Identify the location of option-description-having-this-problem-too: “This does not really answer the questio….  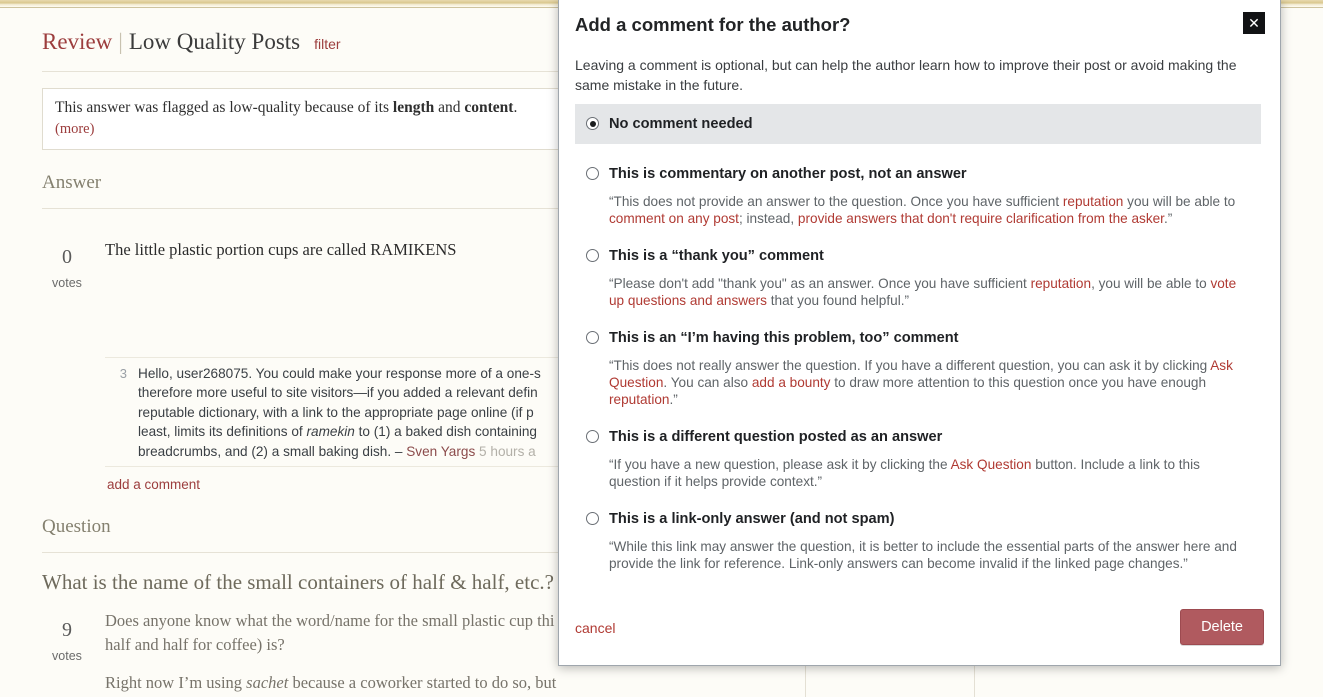
(918, 382).